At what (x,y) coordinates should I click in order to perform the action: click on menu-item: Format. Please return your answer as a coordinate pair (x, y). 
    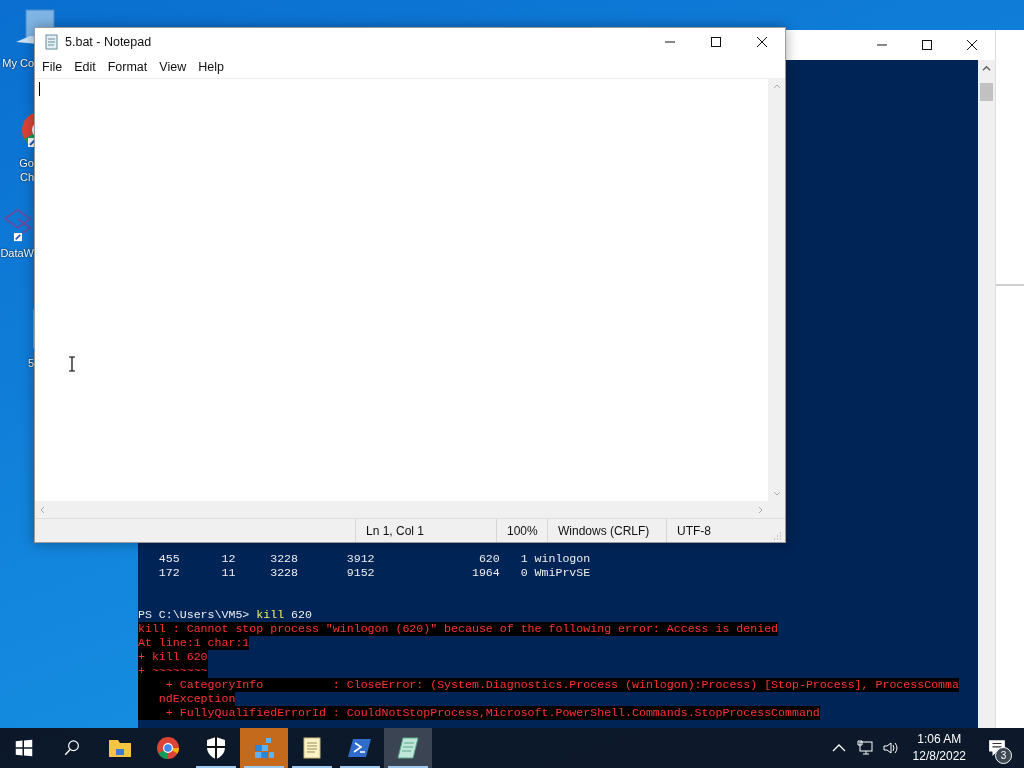
    Looking at the image, I should click on (128, 67).